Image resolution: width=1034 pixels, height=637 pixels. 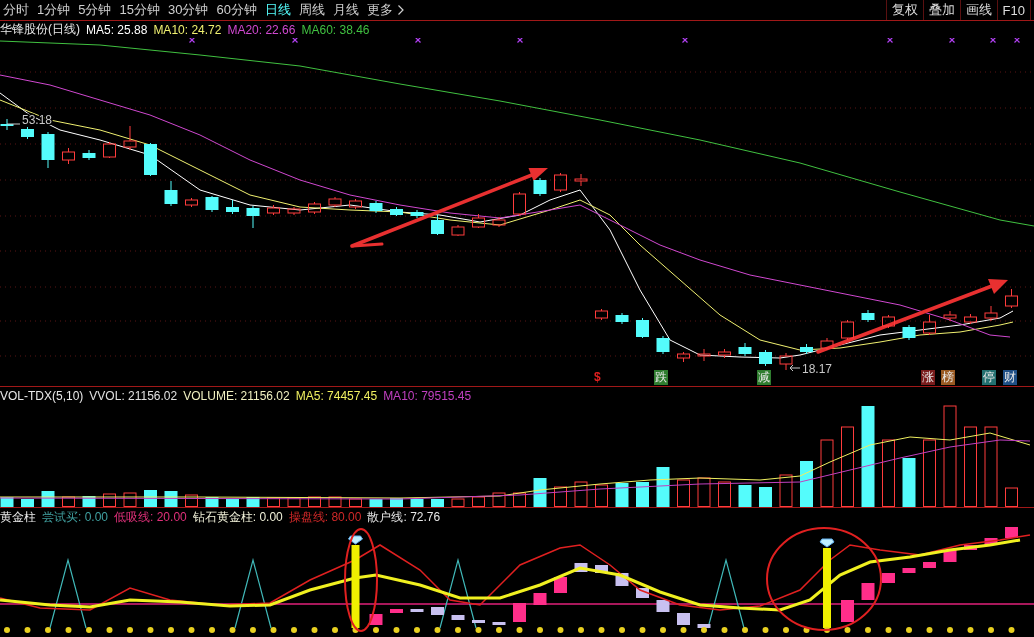 I want to click on chart-title: 黄金柱, so click(x=18, y=517).